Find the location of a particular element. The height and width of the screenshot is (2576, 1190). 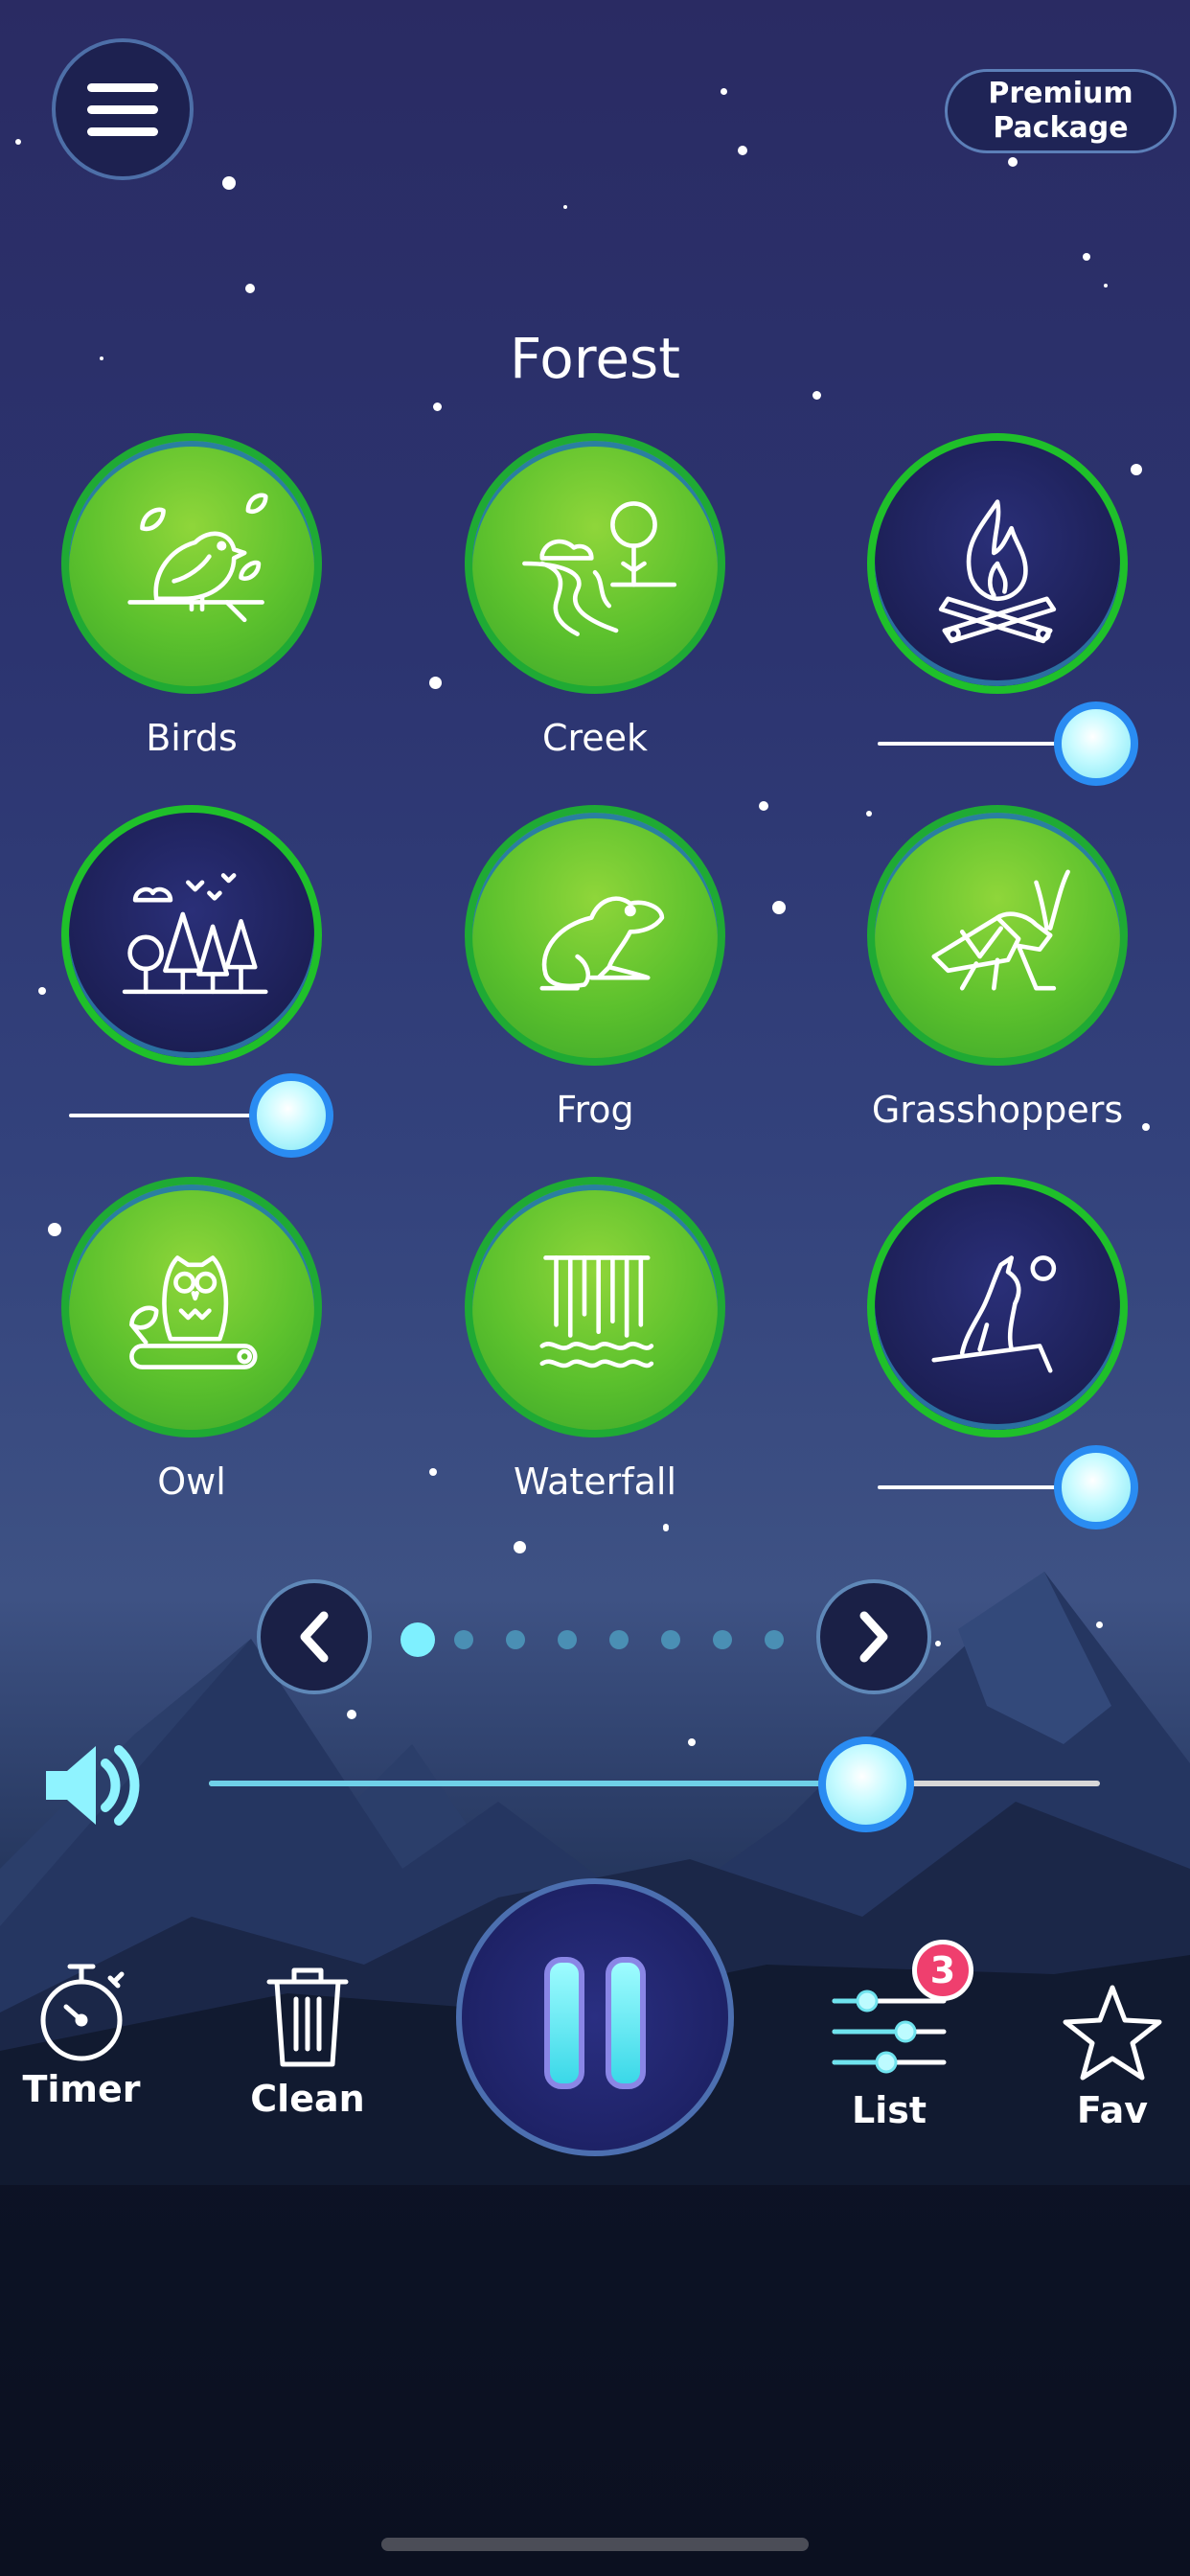

speaker-icon is located at coordinates (95, 1786).